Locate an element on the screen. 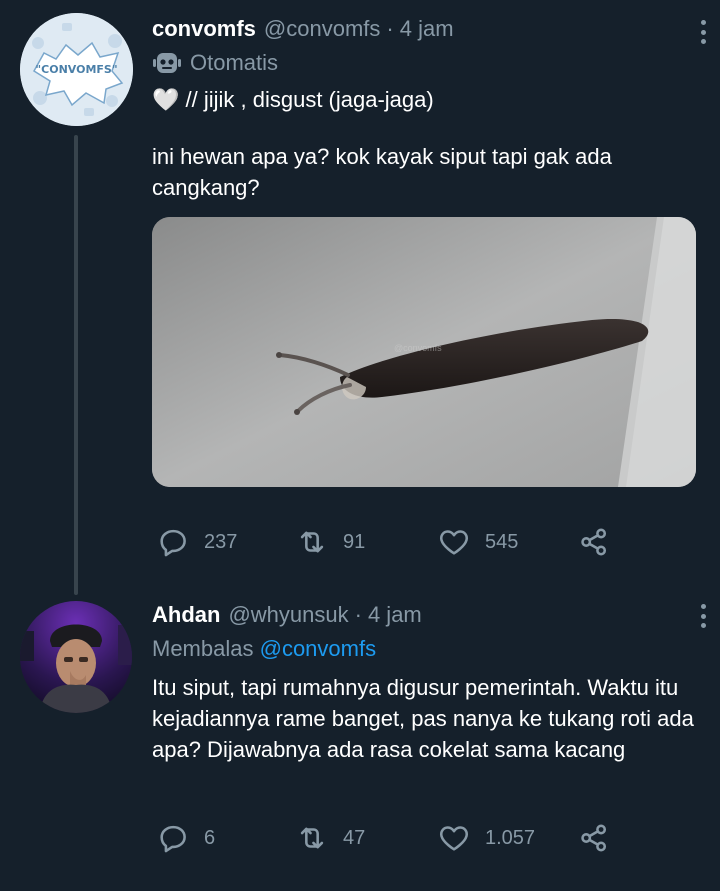 The height and width of the screenshot is (891, 720). reply-count: 237 is located at coordinates (221, 541).